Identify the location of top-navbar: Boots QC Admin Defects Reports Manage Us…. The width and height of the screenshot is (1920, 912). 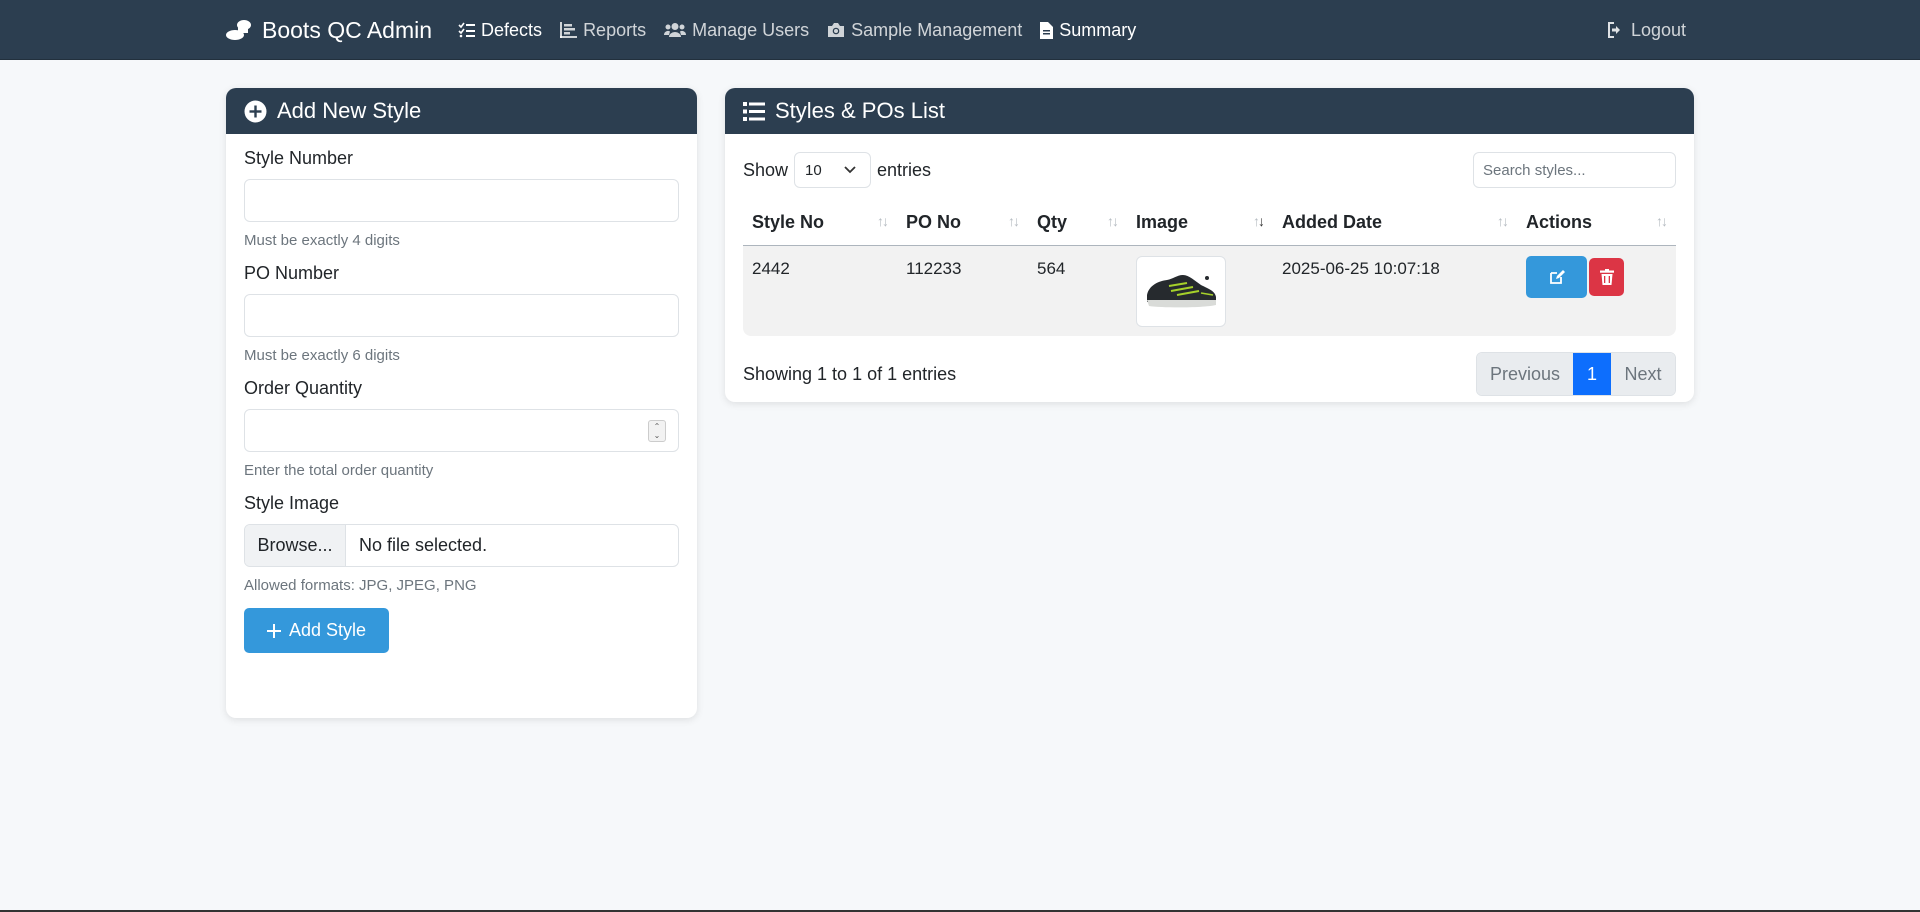
(960, 30).